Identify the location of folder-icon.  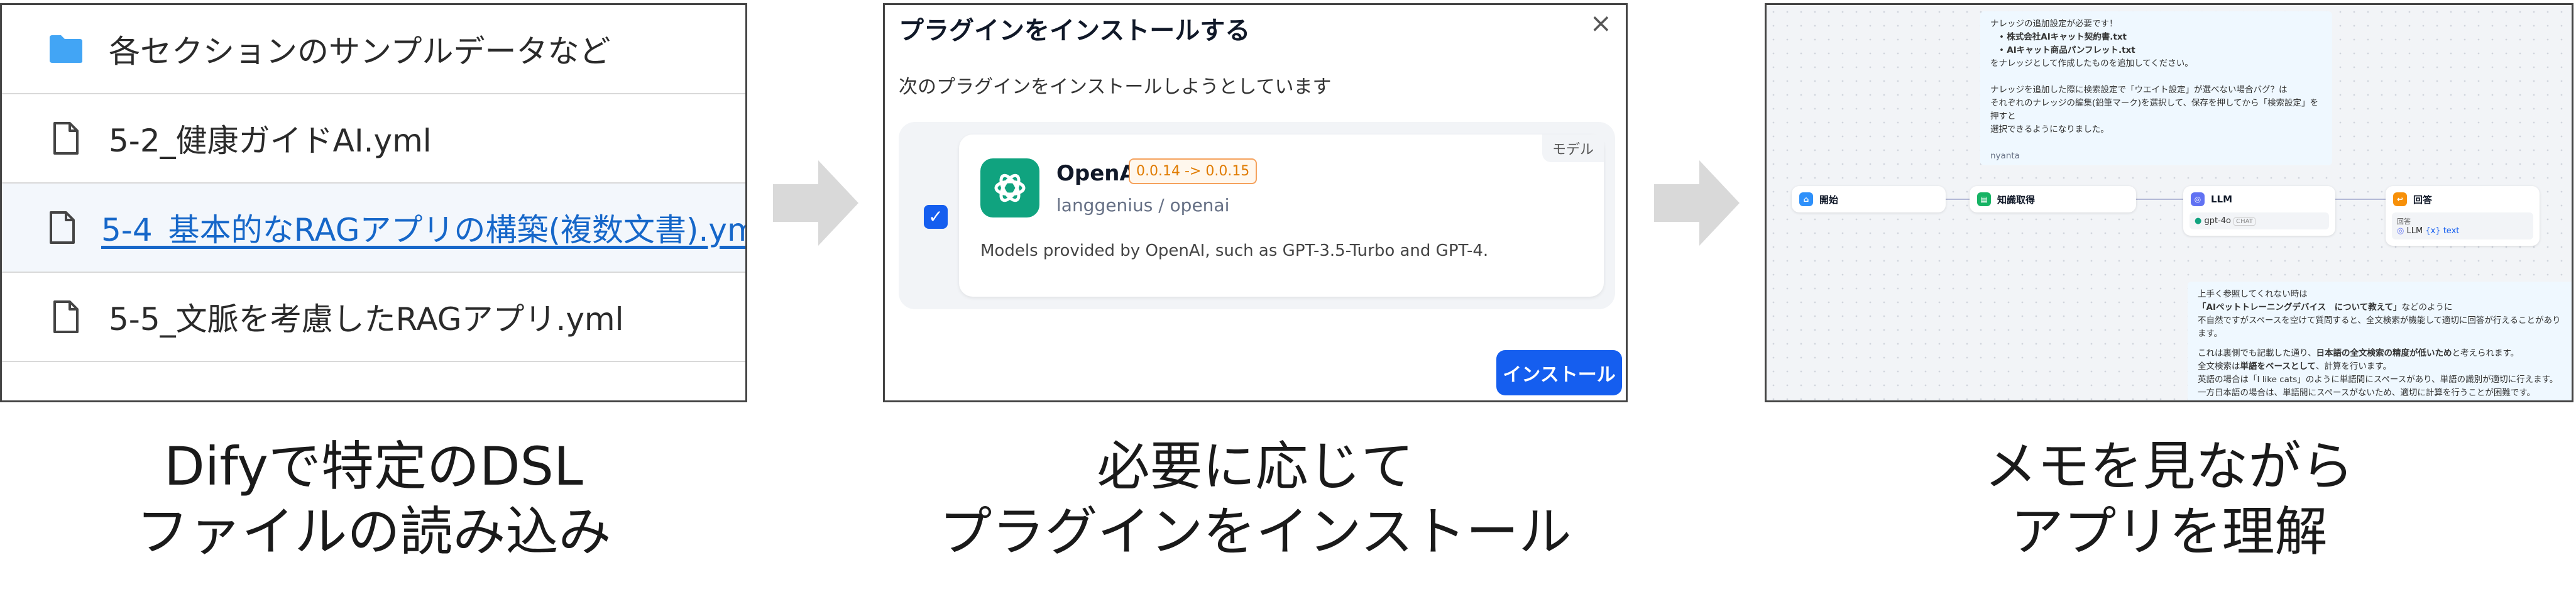
(66, 49).